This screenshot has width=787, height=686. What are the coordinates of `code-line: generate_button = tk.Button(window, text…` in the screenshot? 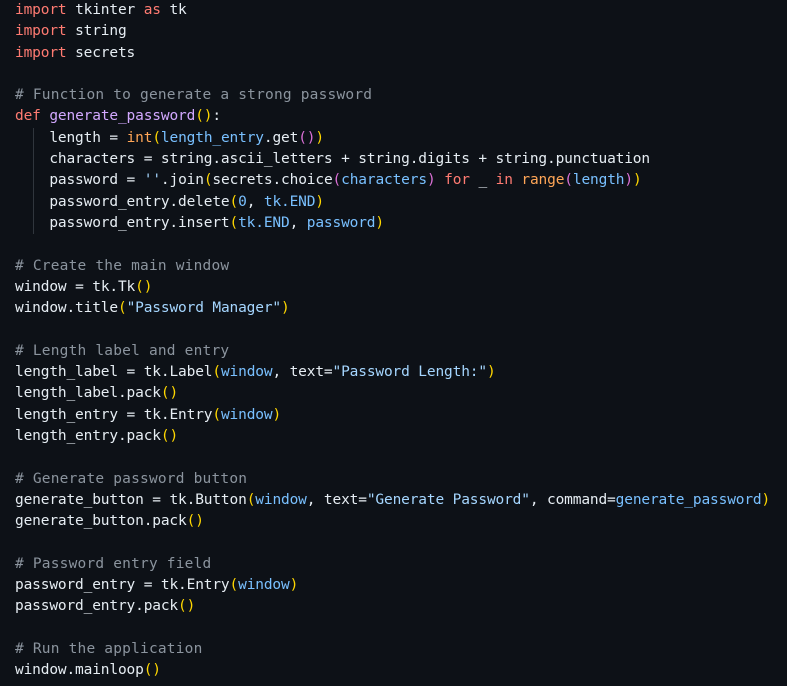 It's located at (392, 500).